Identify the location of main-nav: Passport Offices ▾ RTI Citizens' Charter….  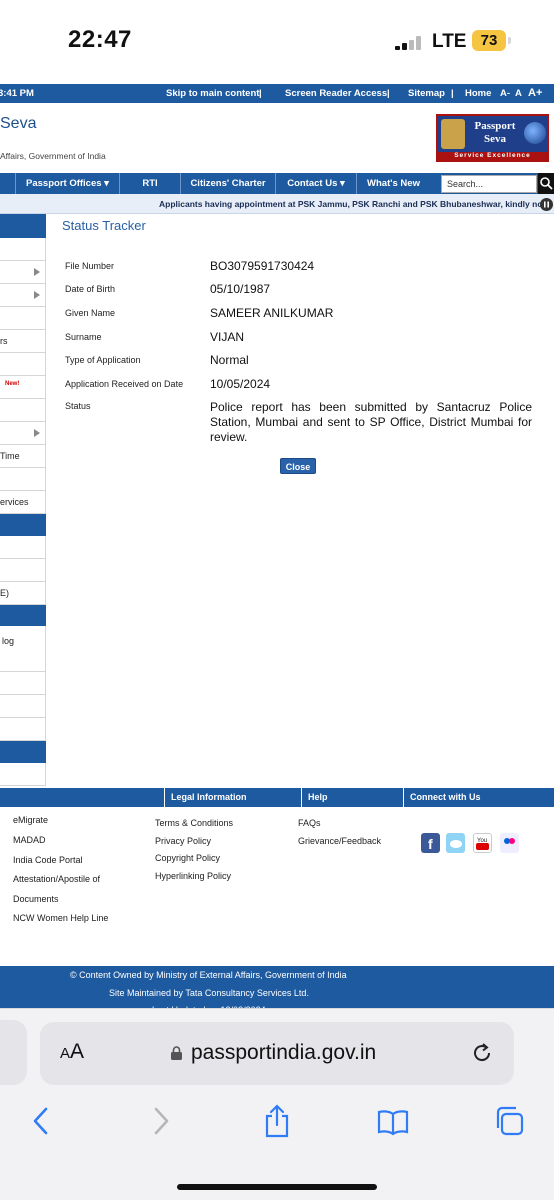
(277, 183).